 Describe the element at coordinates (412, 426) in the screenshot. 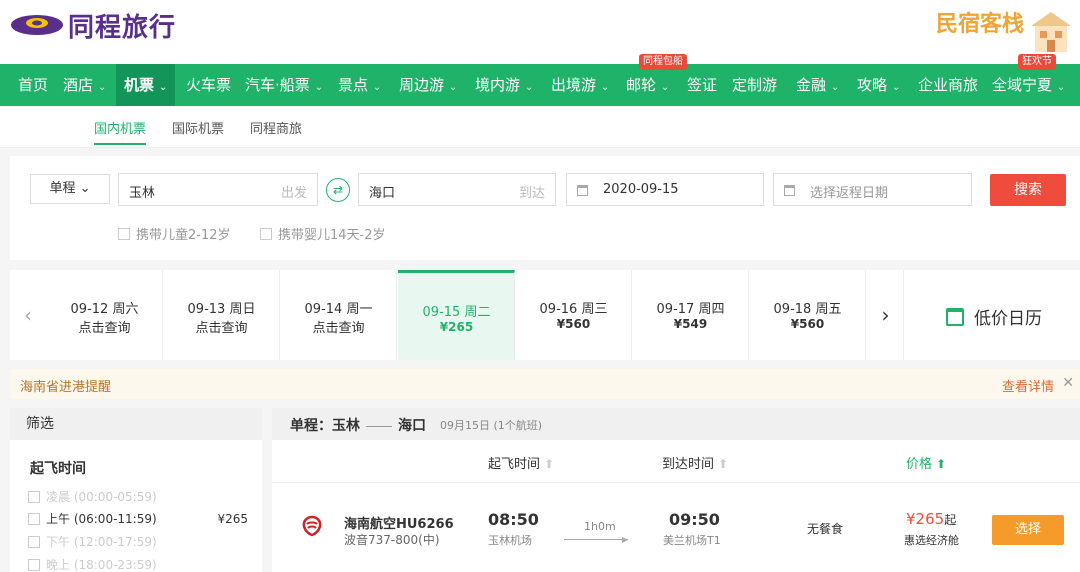

I see `route-to: 海口` at that location.